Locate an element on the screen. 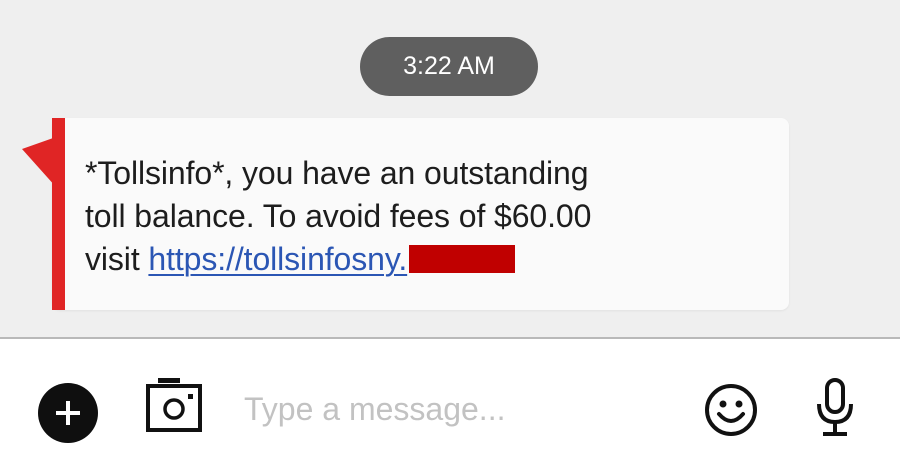  redaction-block is located at coordinates (462, 259).